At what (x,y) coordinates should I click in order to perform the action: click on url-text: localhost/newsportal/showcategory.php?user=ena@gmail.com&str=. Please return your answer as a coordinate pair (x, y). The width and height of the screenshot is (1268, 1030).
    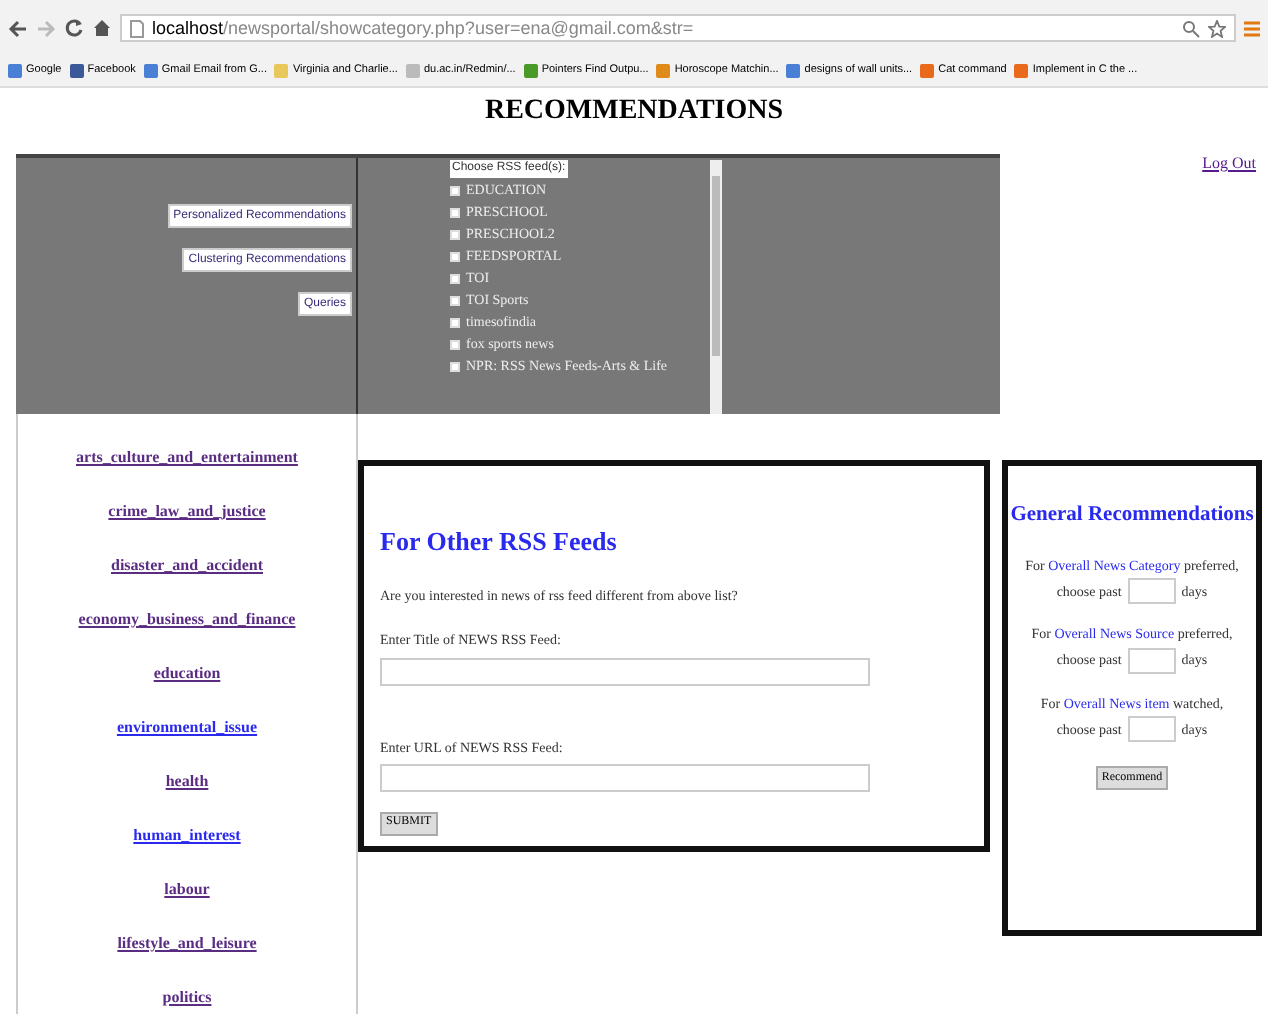
    Looking at the image, I should click on (423, 28).